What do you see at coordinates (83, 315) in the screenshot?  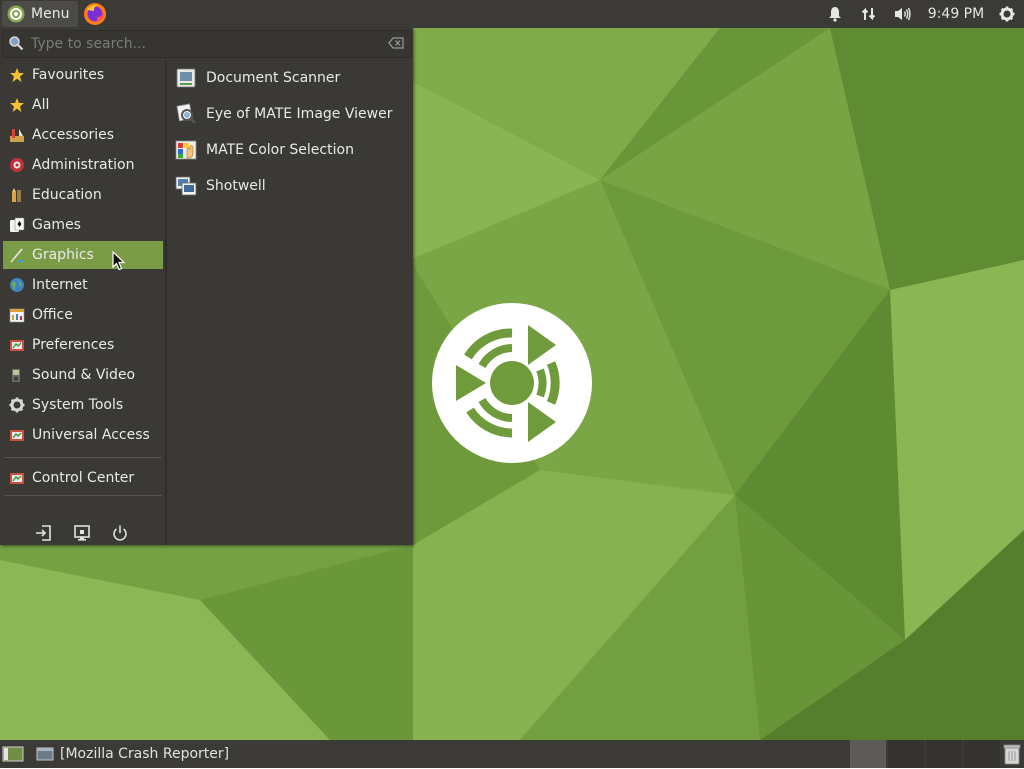 I see `category-office: Office` at bounding box center [83, 315].